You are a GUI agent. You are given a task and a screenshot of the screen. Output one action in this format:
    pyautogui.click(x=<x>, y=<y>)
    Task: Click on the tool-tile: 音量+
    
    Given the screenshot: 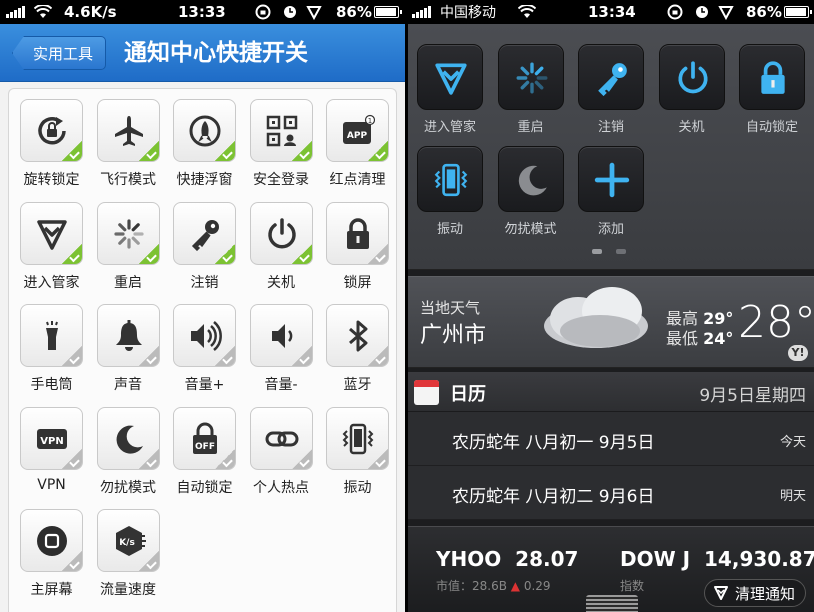 What is the action you would take?
    pyautogui.click(x=204, y=348)
    